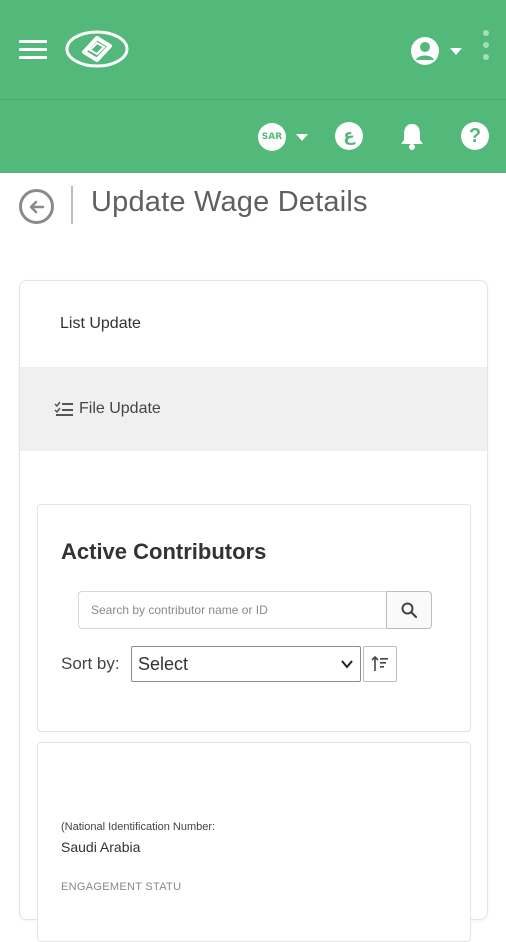 The height and width of the screenshot is (942, 506). Describe the element at coordinates (63, 408) in the screenshot. I see `checklist-icon` at that location.